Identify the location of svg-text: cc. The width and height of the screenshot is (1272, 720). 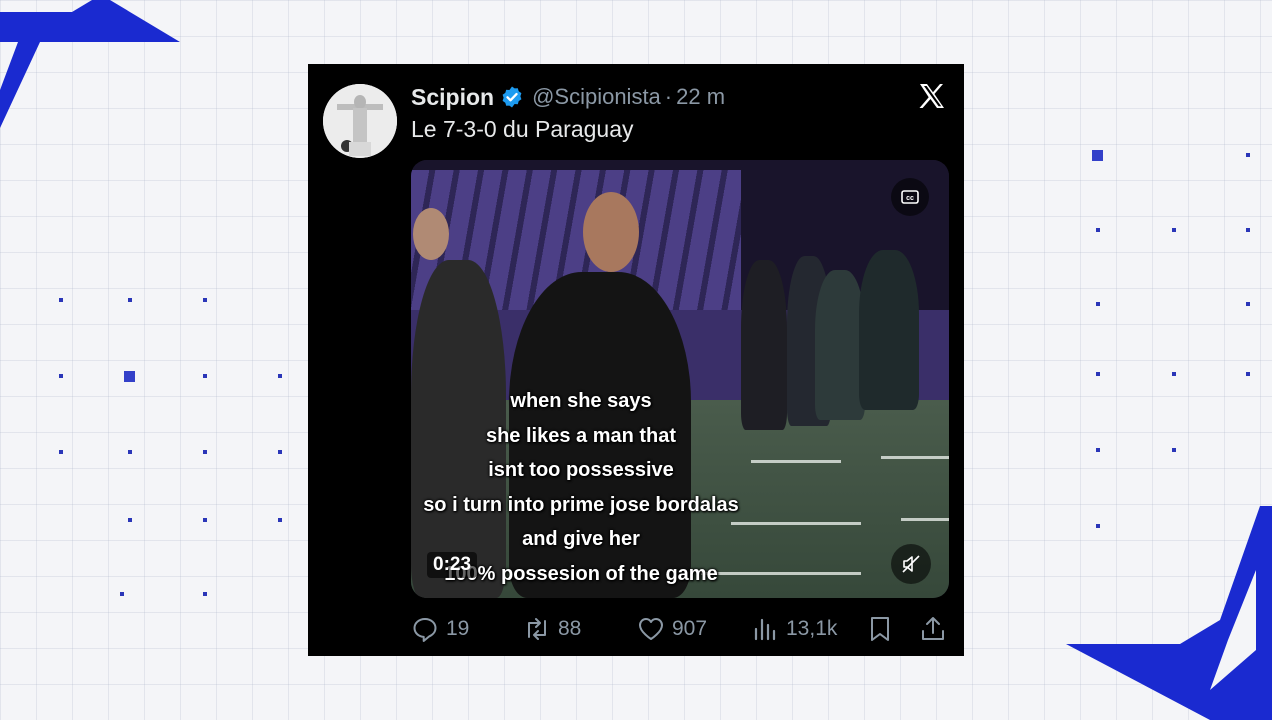
(910, 198).